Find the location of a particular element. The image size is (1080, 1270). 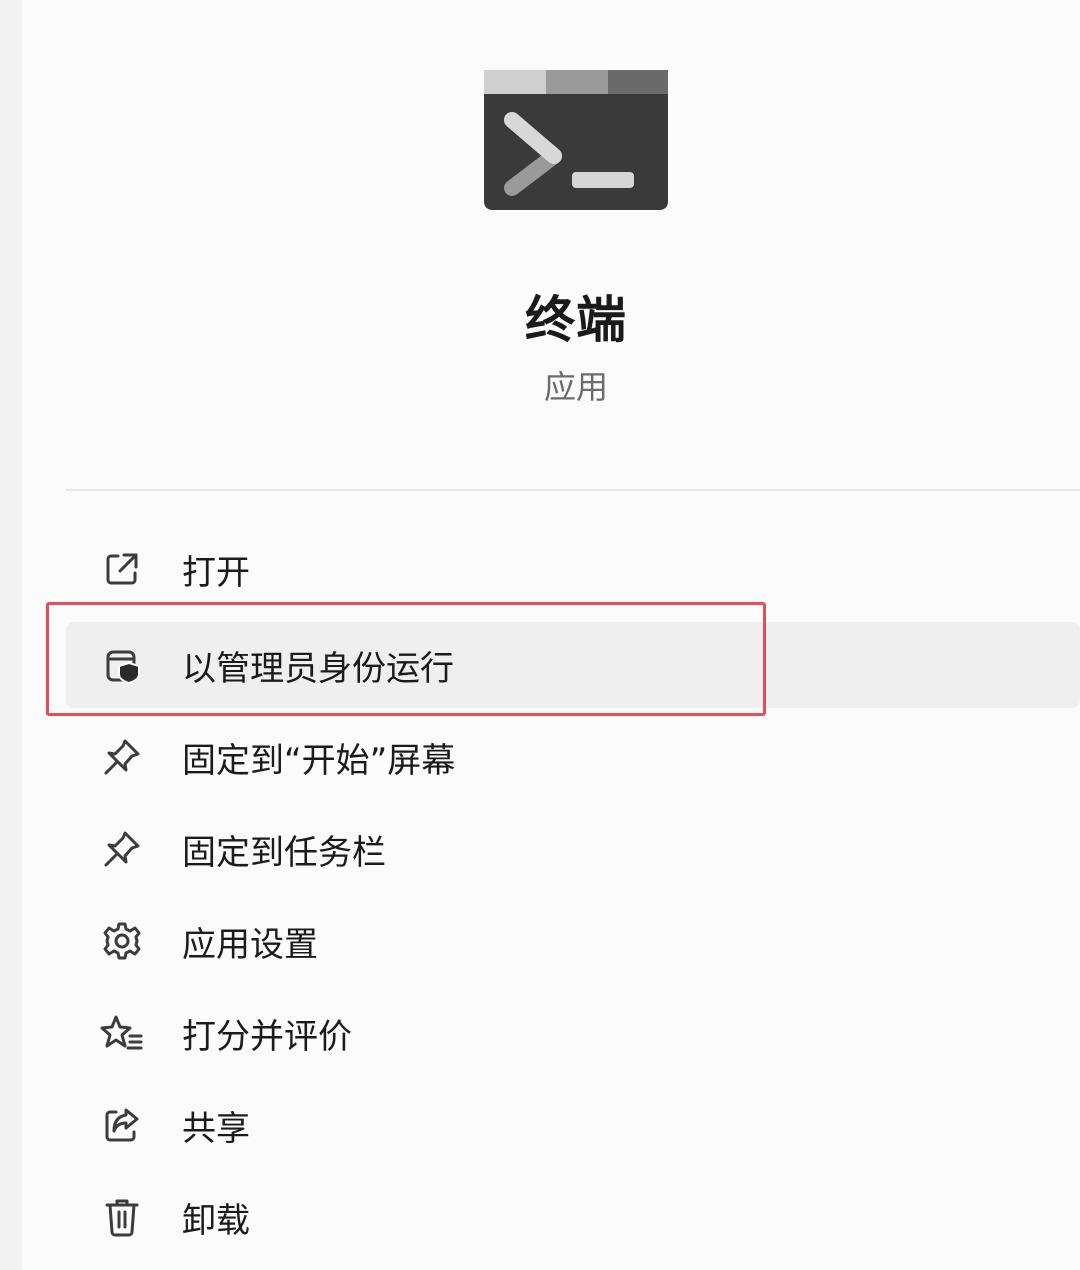

menu-item-label: 以管理员身份运行 is located at coordinates (318, 668).